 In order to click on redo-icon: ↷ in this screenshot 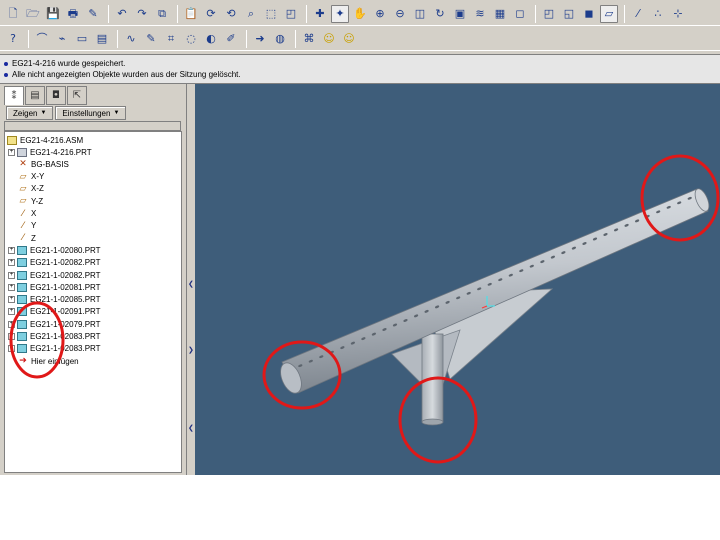, I will do `click(142, 14)`.